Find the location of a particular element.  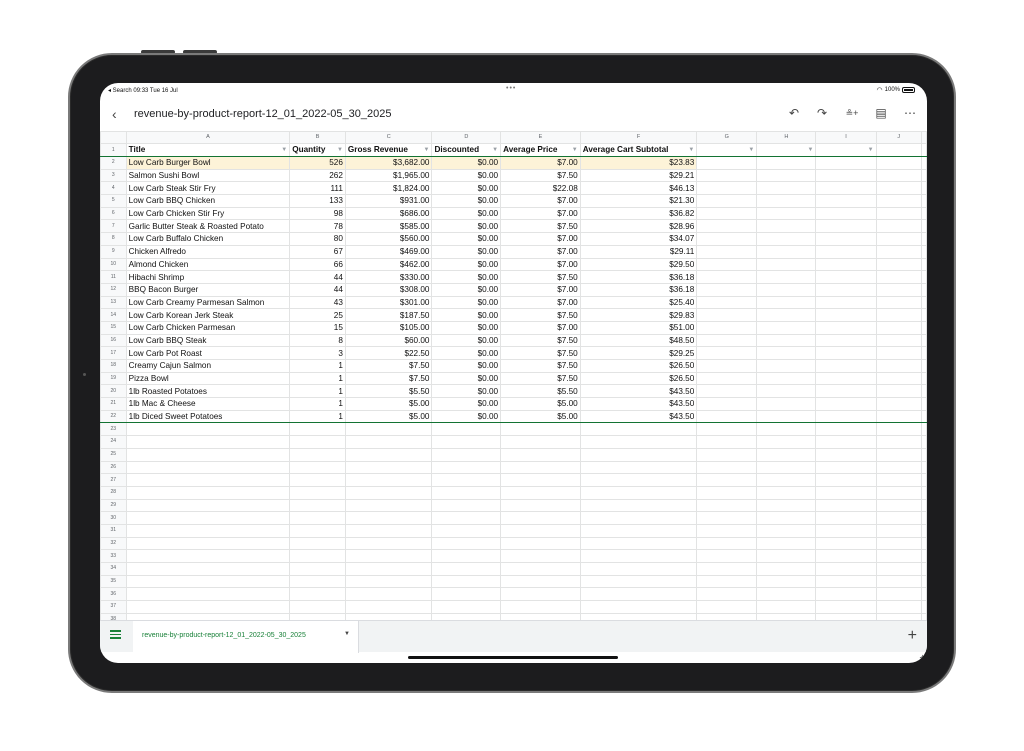

table-cell: $7.50 is located at coordinates (540, 378).